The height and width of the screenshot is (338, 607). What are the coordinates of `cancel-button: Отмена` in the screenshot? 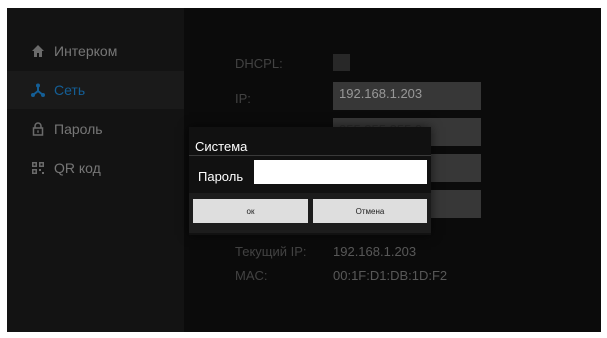 It's located at (370, 211).